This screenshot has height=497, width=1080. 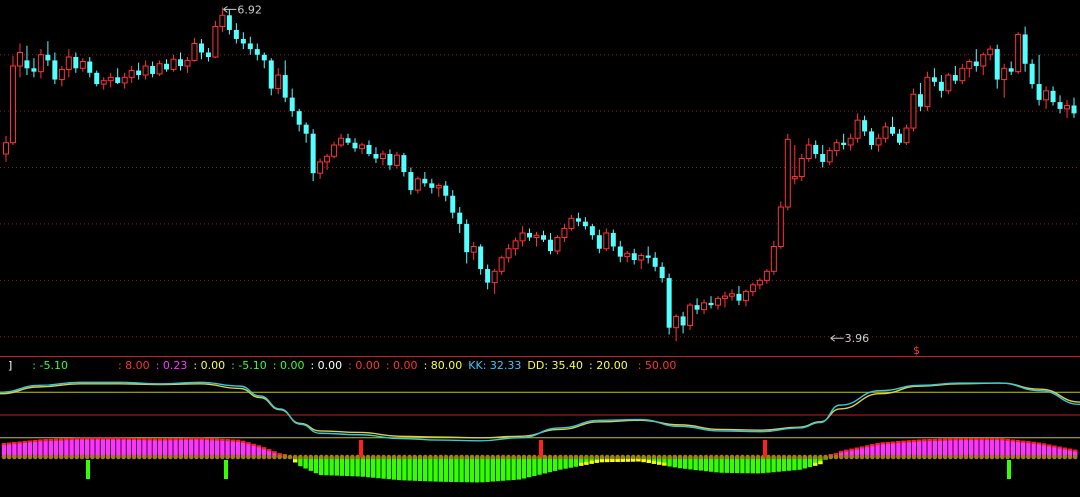 I want to click on legend-item: : 80.00, so click(x=443, y=365).